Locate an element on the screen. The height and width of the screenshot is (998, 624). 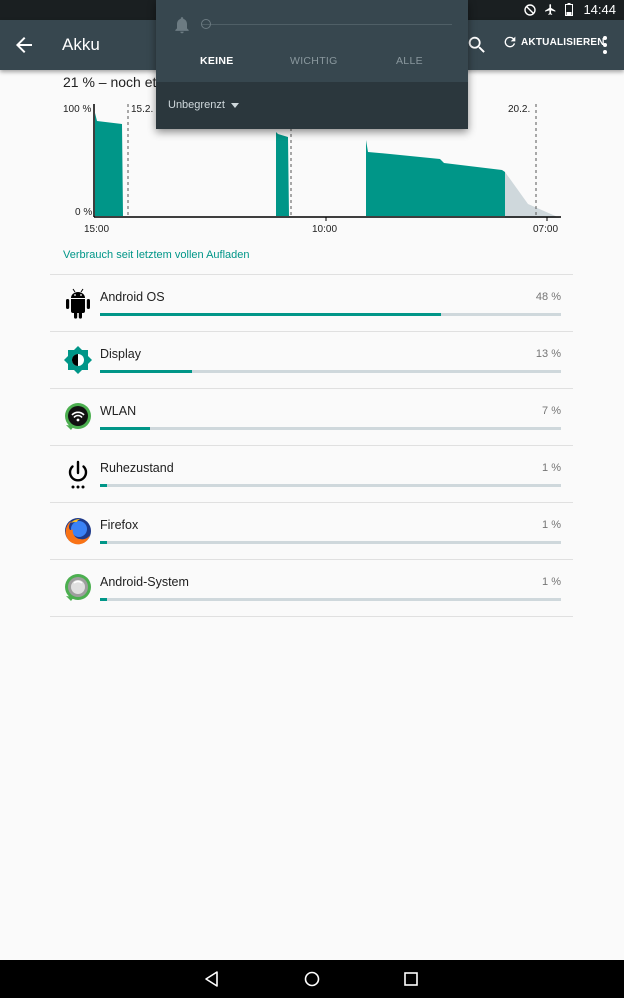
home-nav-icon is located at coordinates (312, 979).